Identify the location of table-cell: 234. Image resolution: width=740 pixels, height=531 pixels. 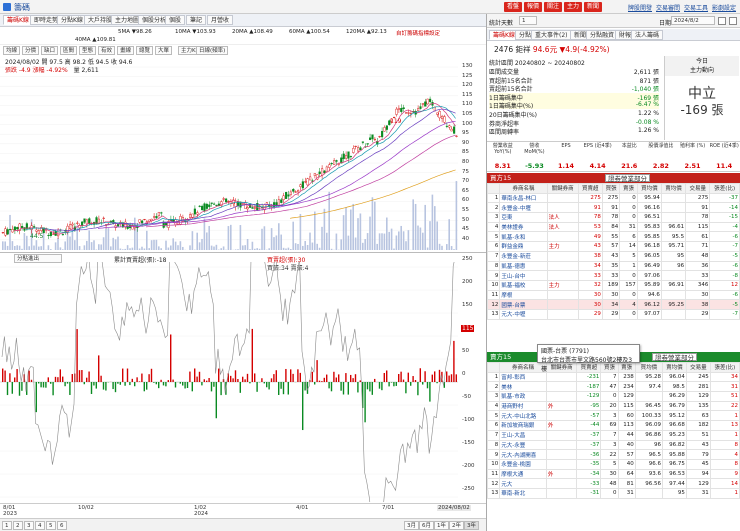
(626, 387).